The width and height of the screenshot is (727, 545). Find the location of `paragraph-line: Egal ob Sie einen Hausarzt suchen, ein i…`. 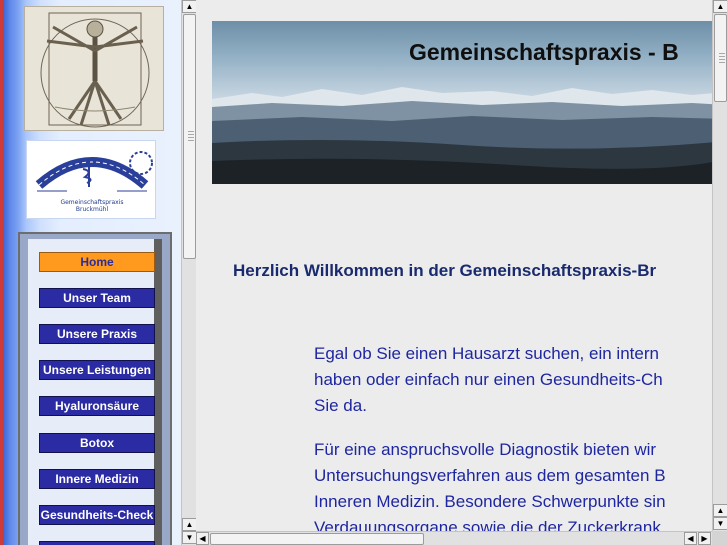

paragraph-line: Egal ob Sie einen Hausarzt suchen, ein i… is located at coordinates (486, 353).